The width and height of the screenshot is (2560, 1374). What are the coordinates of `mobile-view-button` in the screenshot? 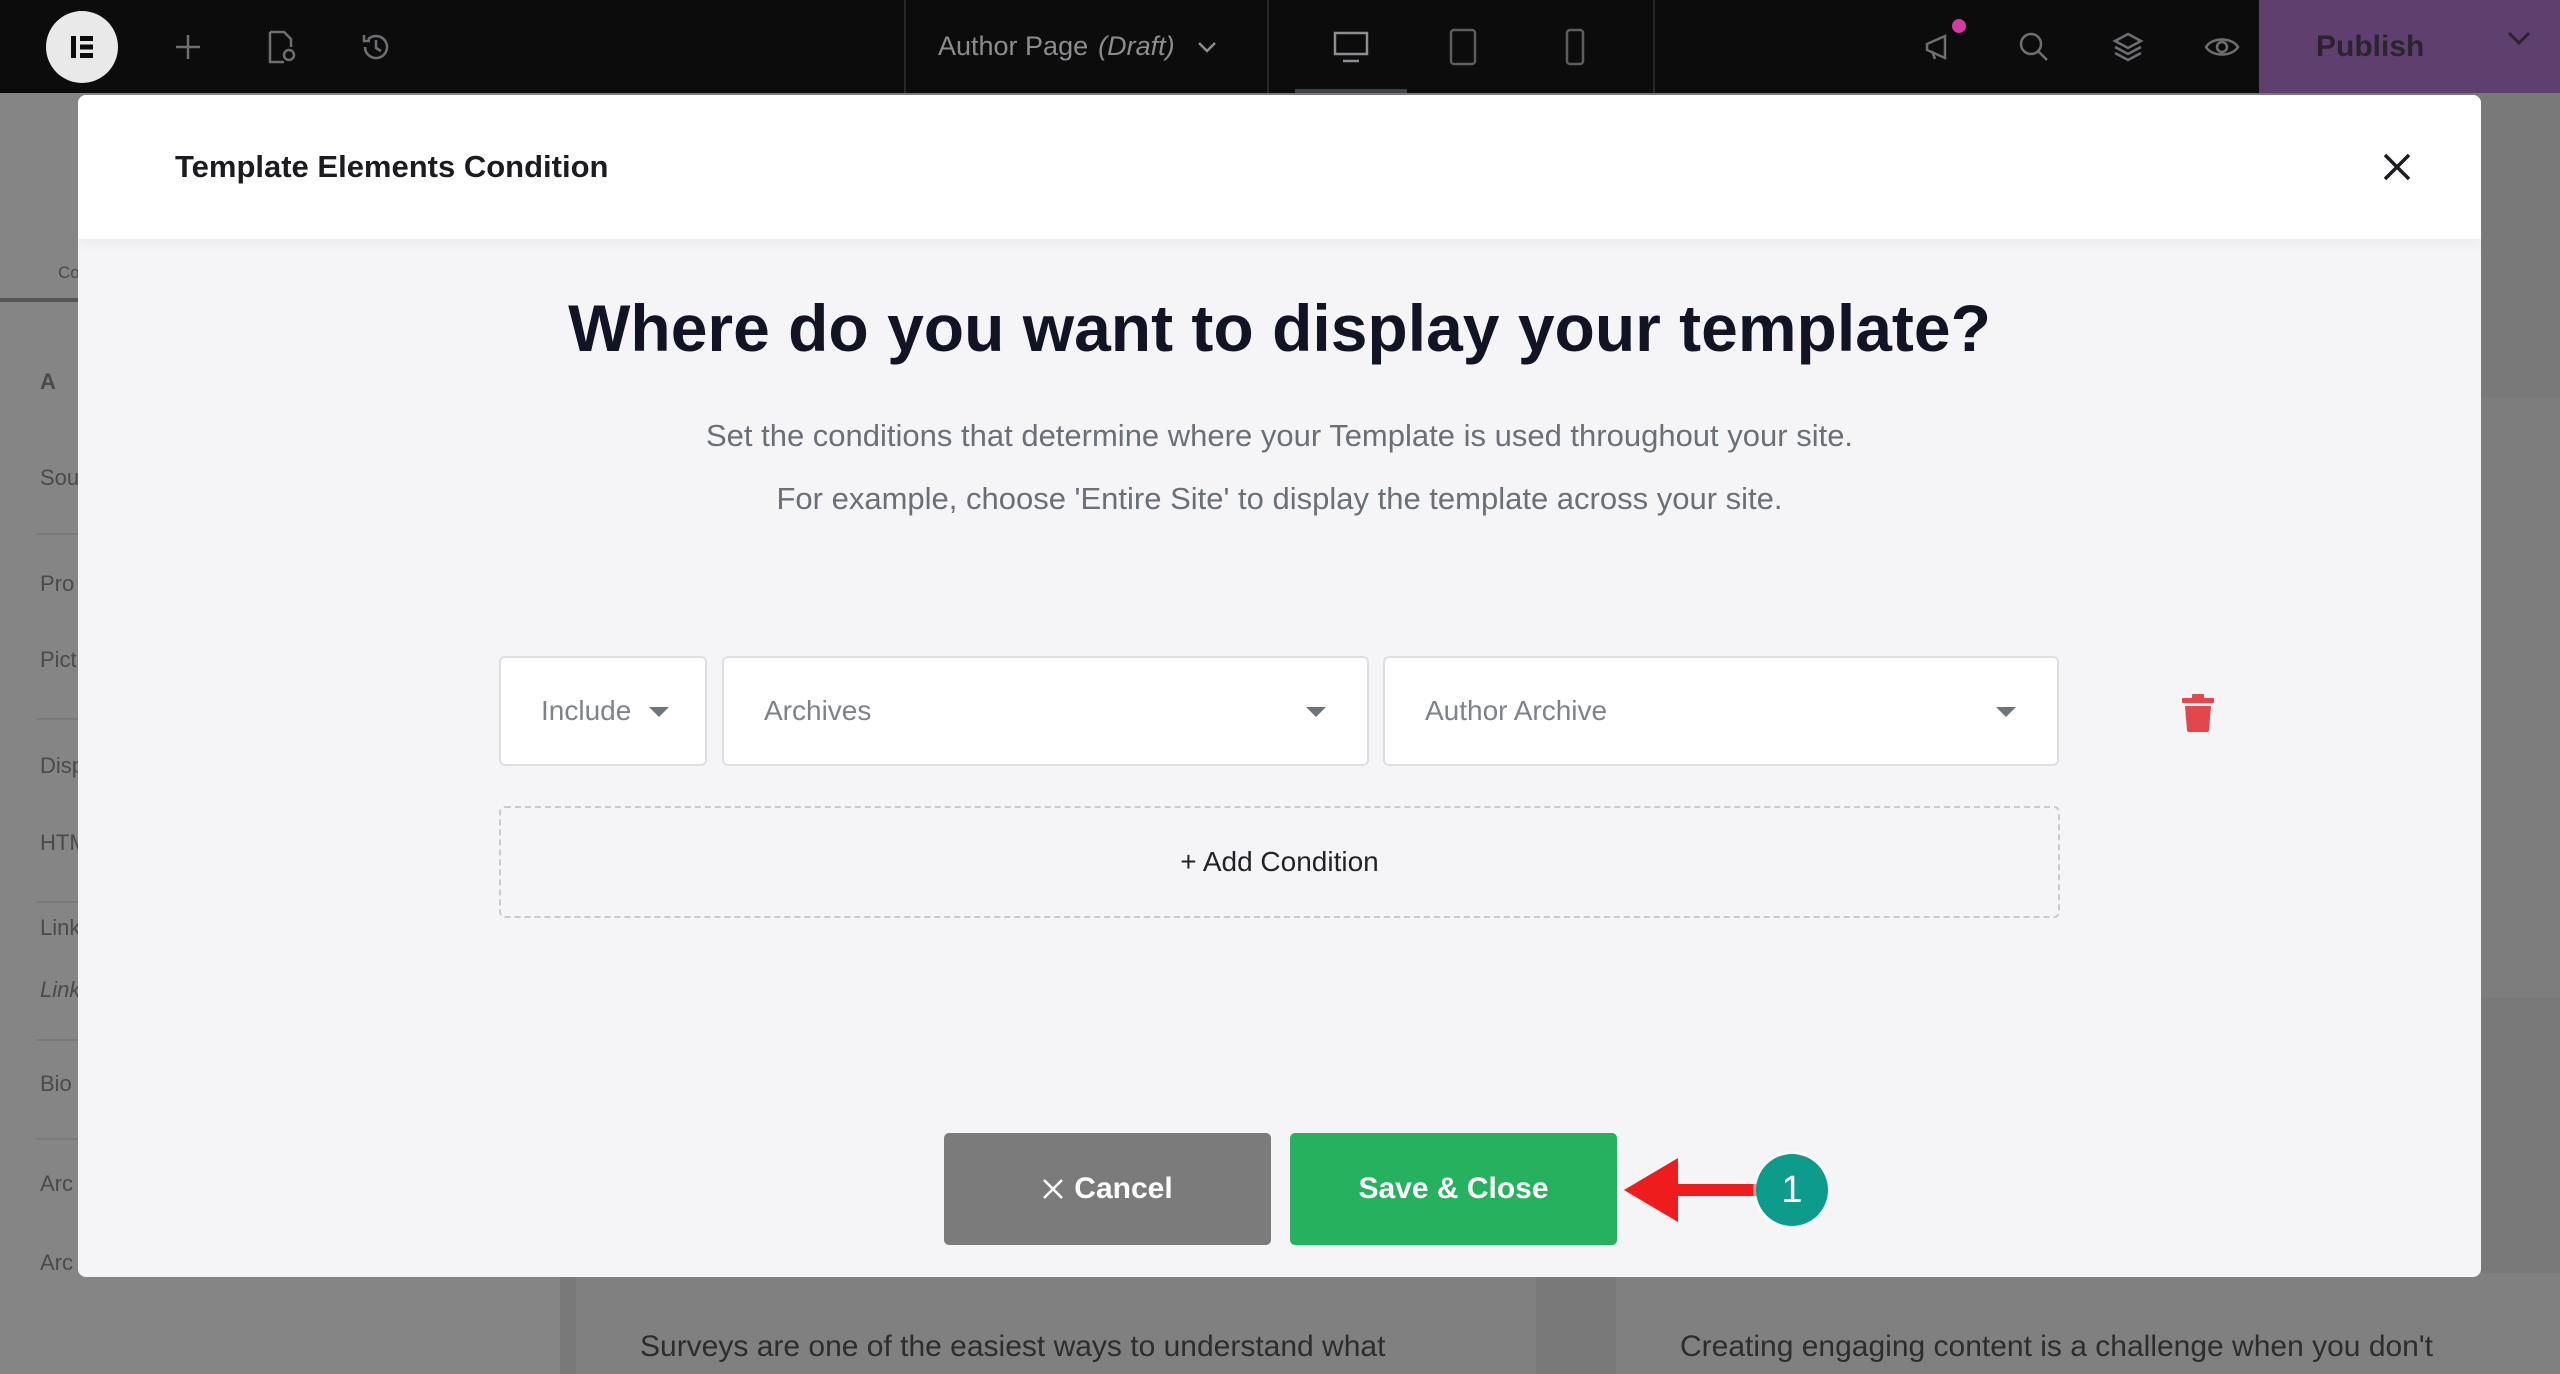 It's located at (1575, 46).